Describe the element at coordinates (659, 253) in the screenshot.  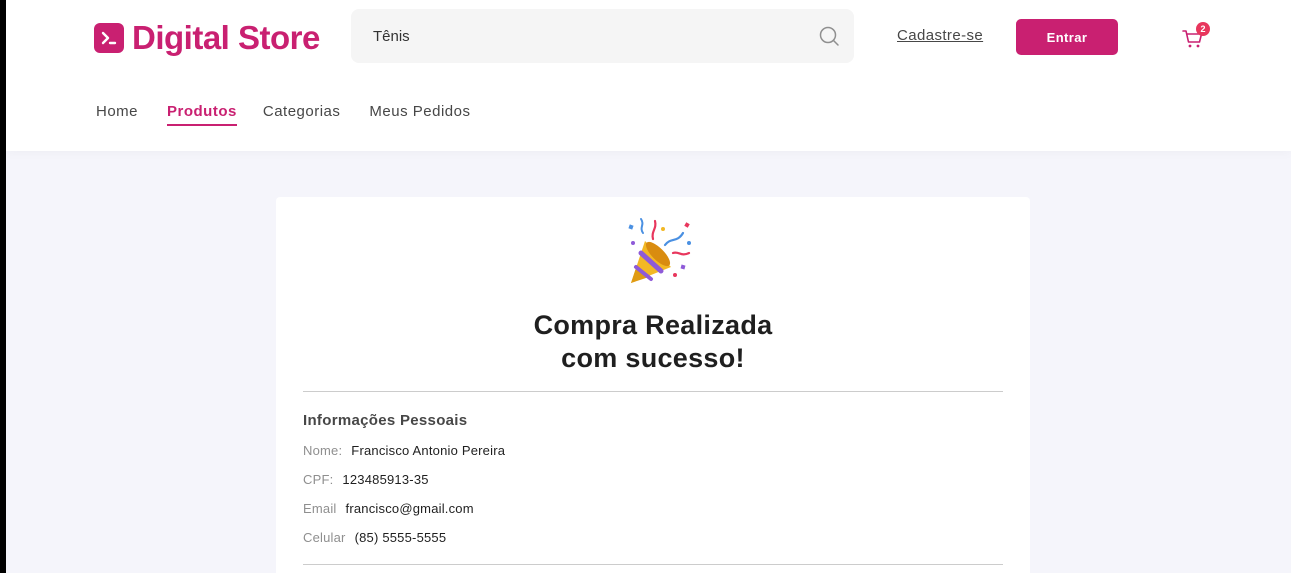
I see `party-popper-icon` at that location.